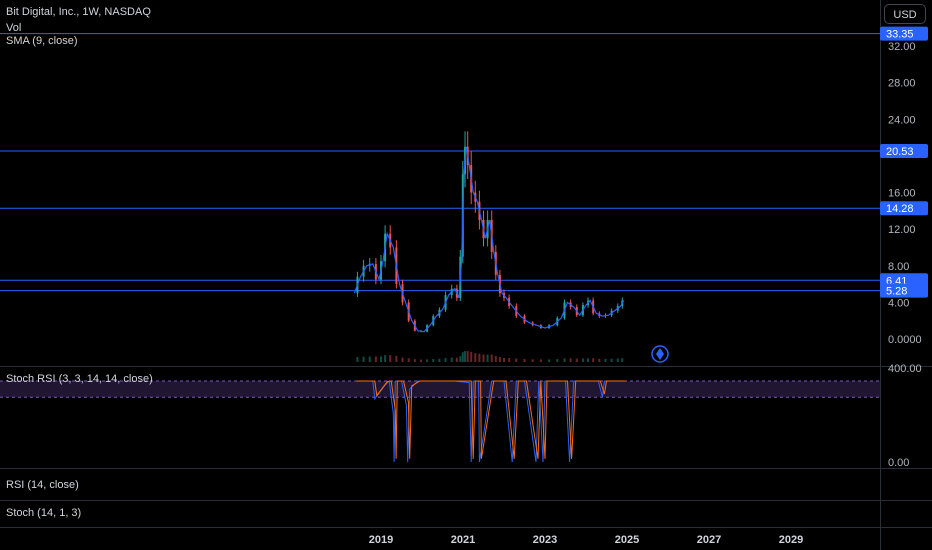 The image size is (932, 550). I want to click on currency-button: USD, so click(905, 14).